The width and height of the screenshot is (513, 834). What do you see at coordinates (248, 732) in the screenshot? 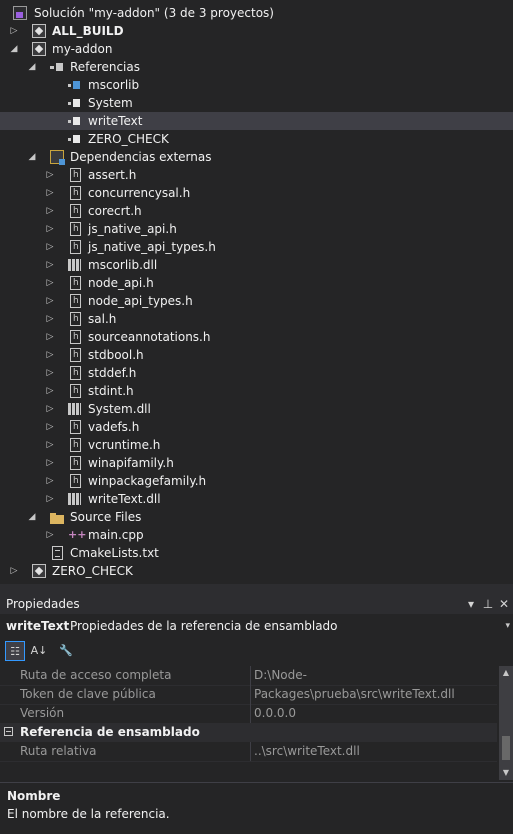
I see `property-category: Referencia de ensamblado` at bounding box center [248, 732].